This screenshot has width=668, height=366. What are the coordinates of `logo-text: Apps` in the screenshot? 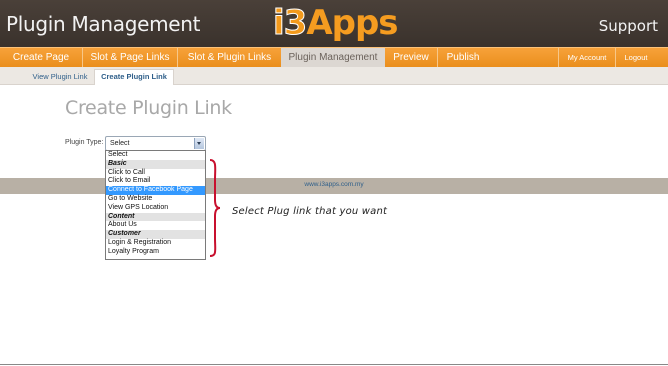 It's located at (352, 23).